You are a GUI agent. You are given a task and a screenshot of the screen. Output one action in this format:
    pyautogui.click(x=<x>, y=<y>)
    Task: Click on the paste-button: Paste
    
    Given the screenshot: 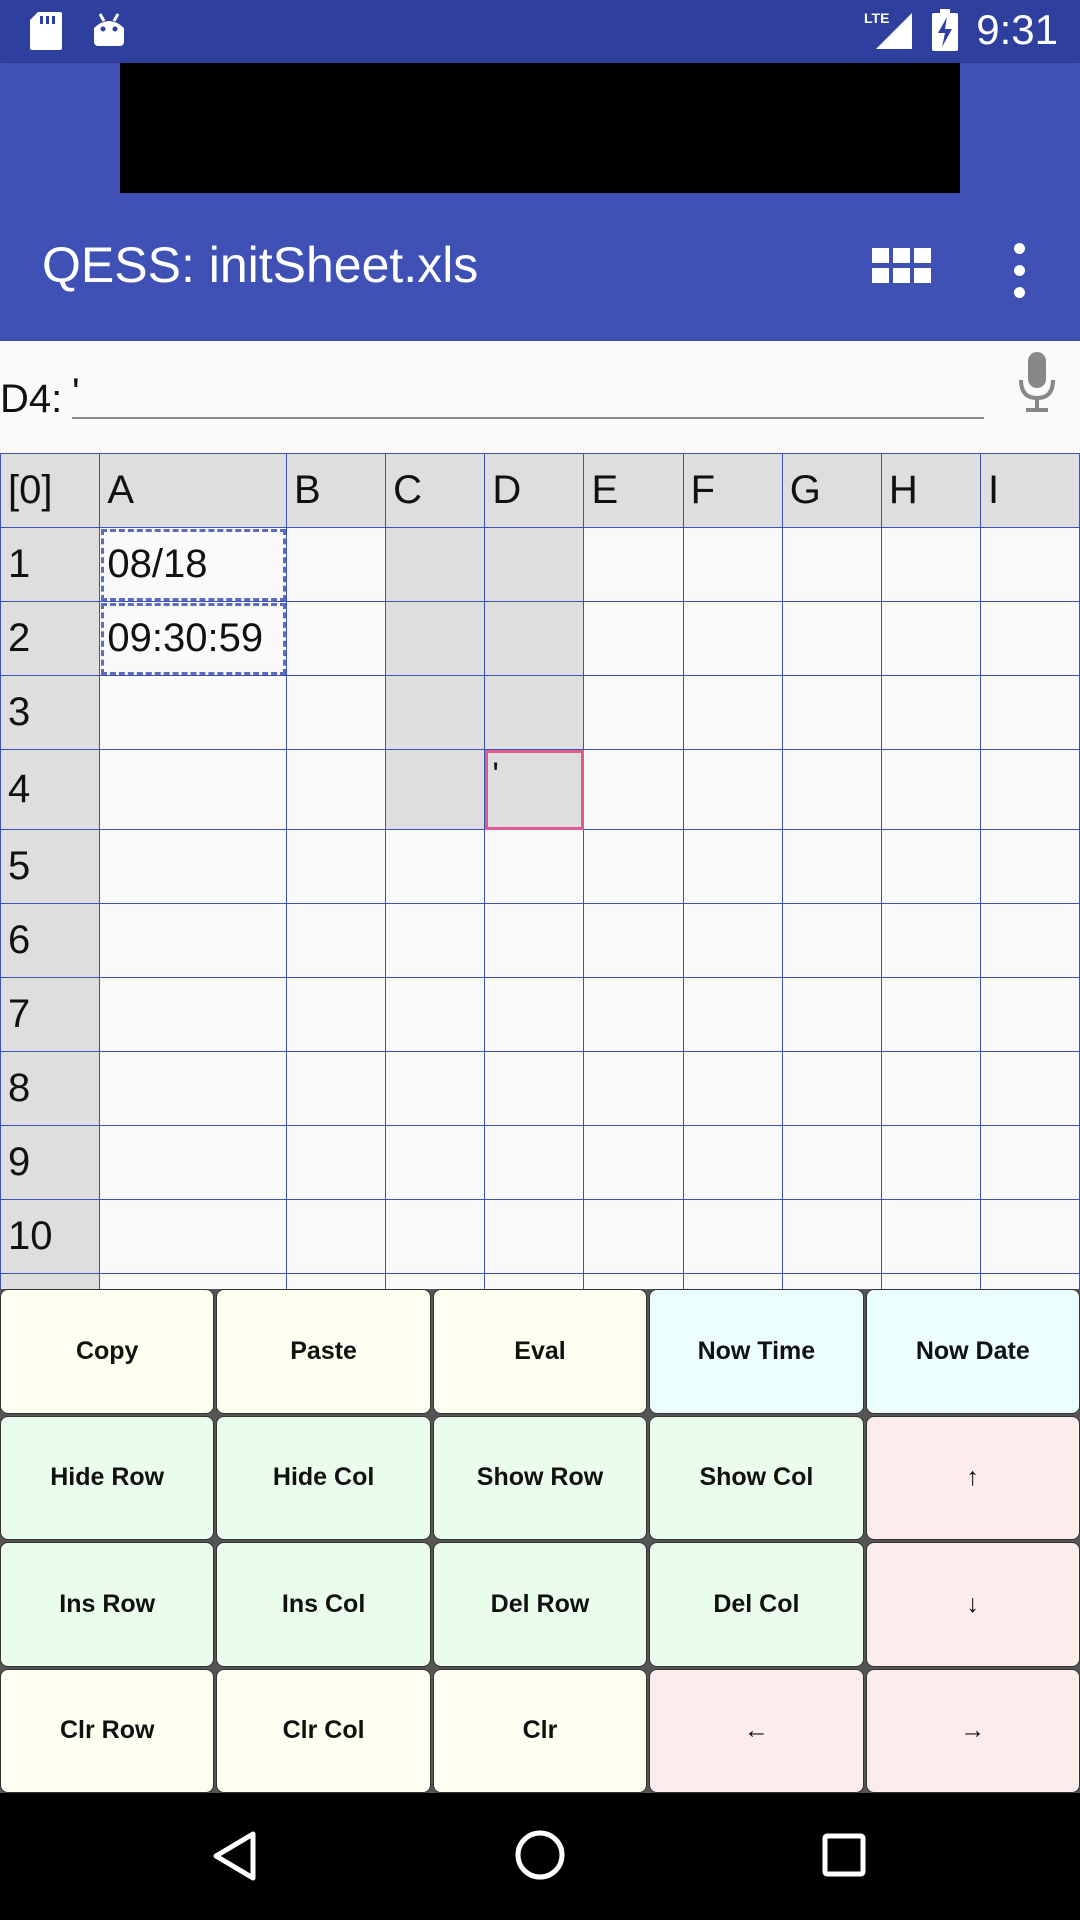 What is the action you would take?
    pyautogui.click(x=323, y=1351)
    